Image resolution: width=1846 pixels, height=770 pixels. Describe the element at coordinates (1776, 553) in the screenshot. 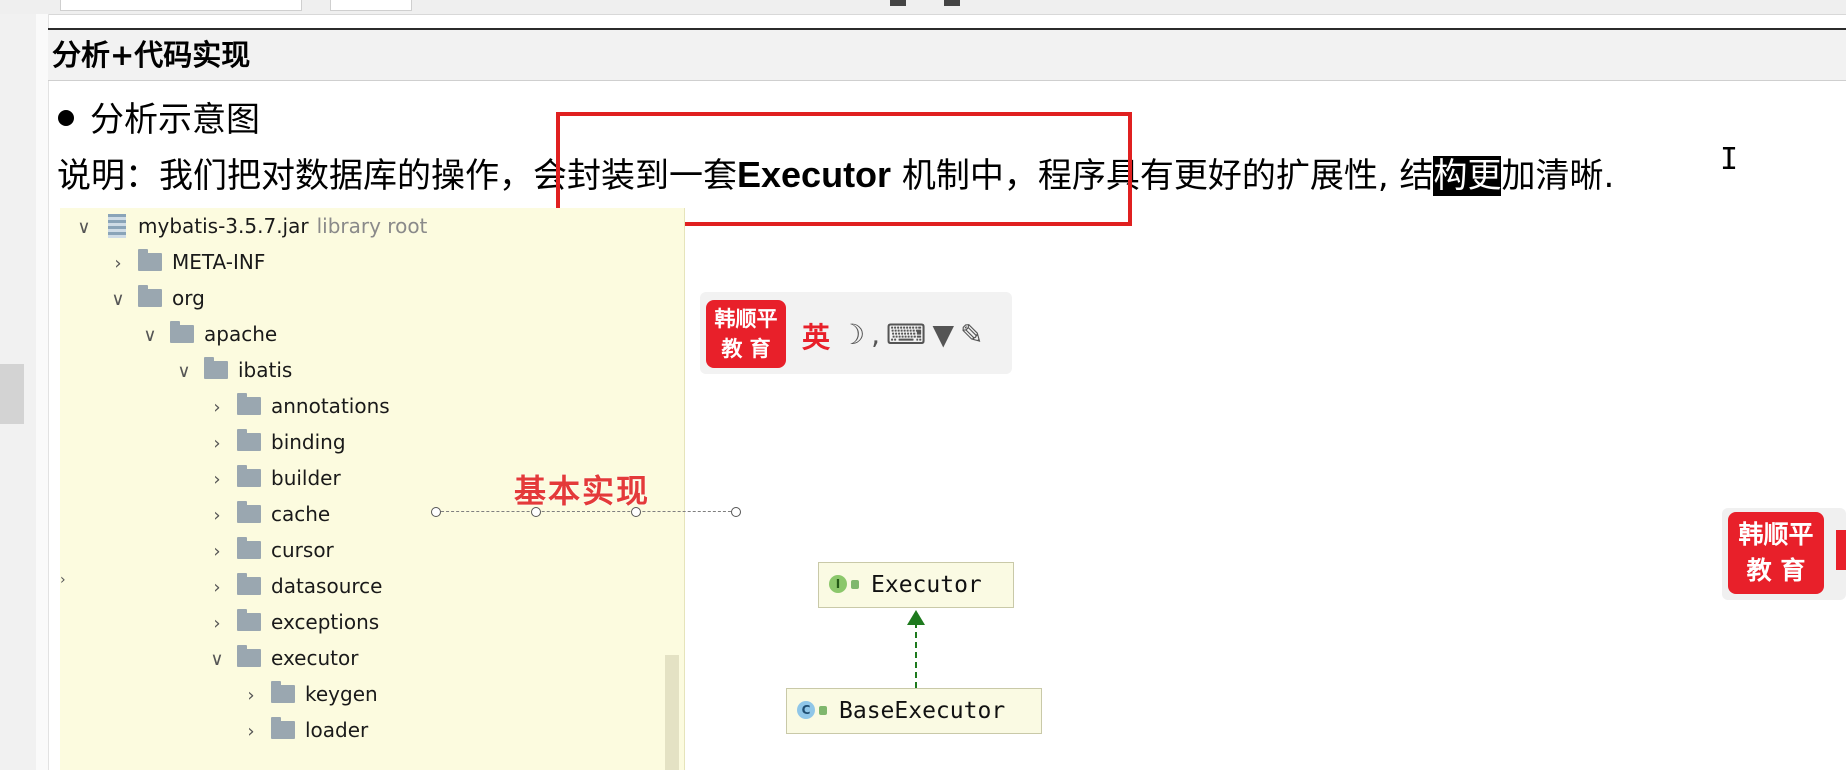

I see `brand-logo-2: 韩顺平 教 育` at that location.